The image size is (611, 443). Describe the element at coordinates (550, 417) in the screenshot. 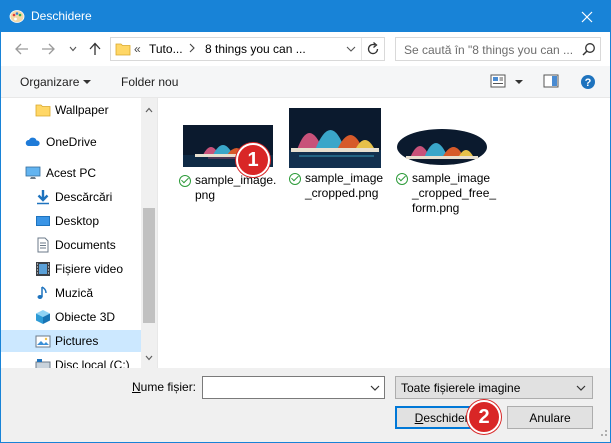

I see `cancel-button: Anulare` at that location.